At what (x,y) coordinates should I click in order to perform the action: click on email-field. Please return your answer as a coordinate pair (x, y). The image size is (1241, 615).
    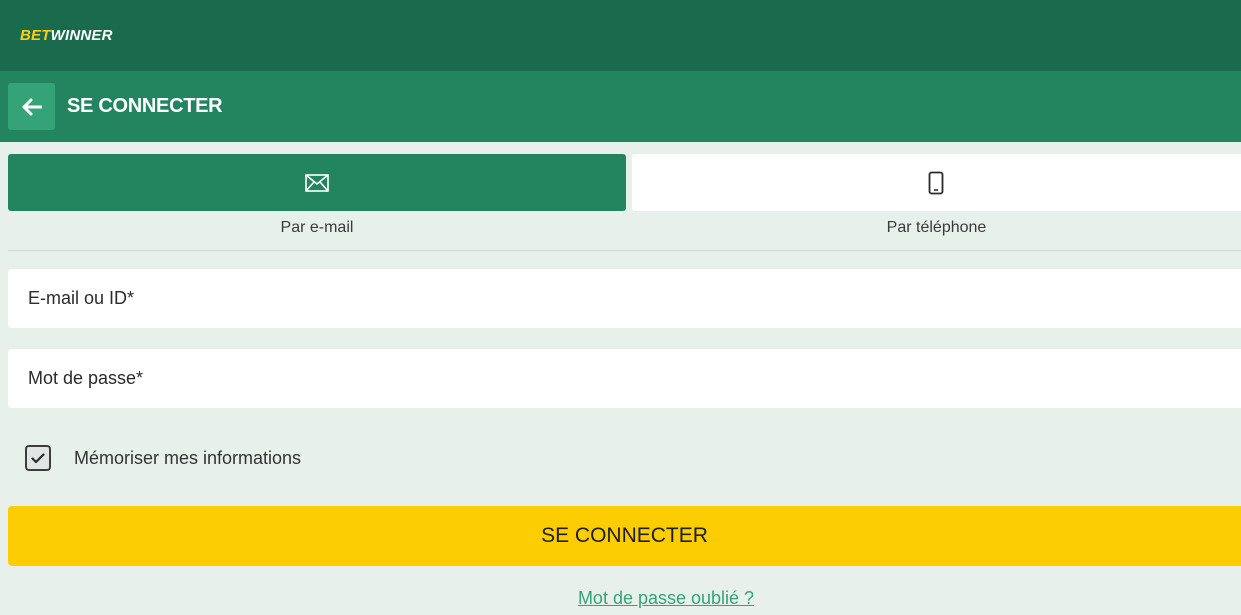
    Looking at the image, I should click on (624, 298).